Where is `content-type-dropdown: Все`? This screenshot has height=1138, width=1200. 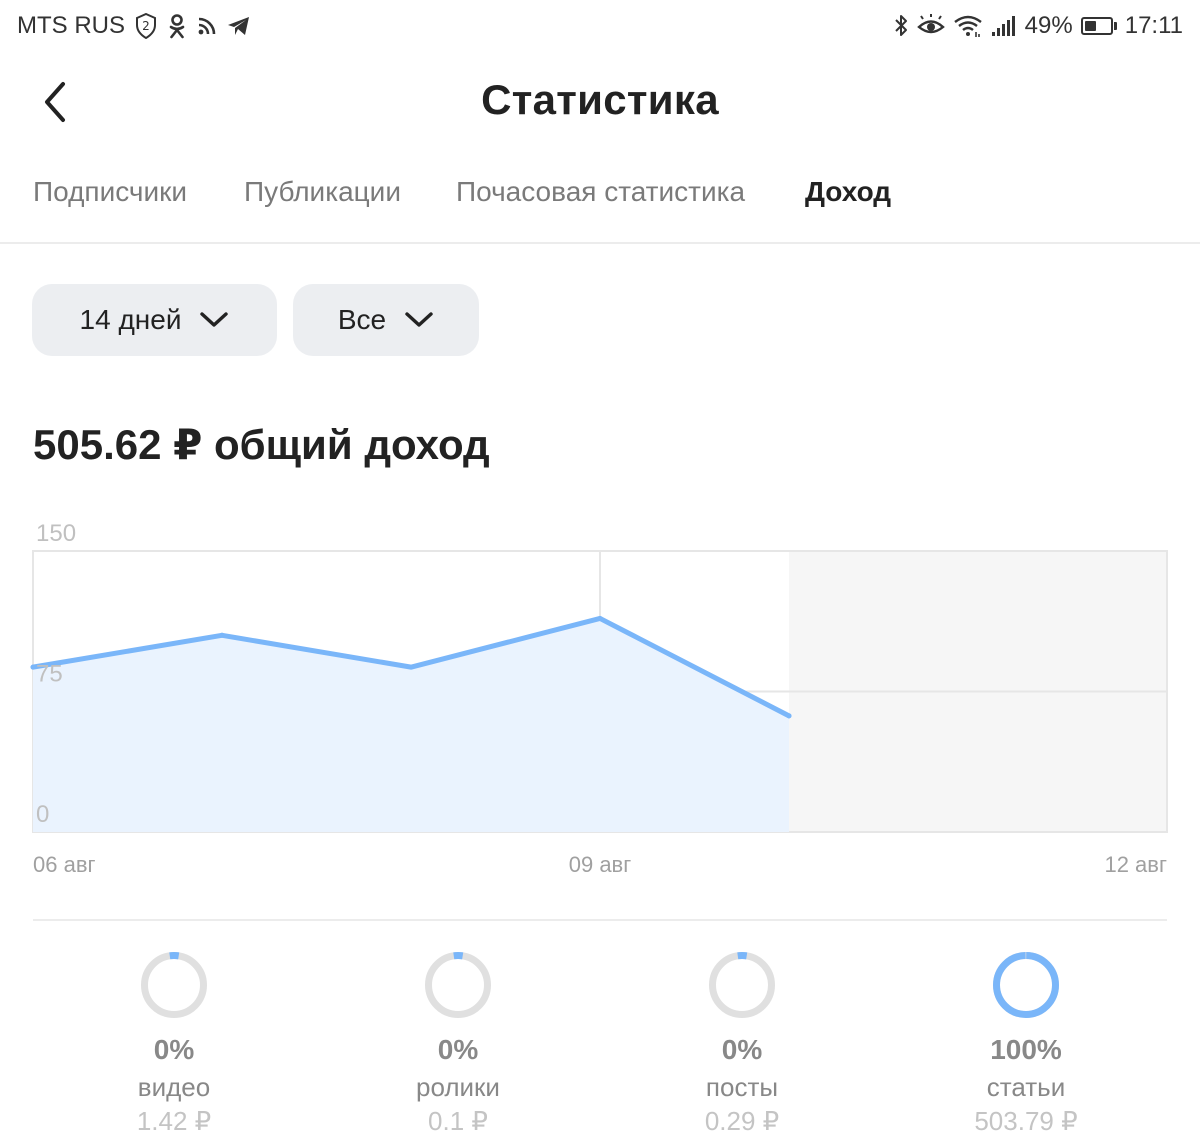
content-type-dropdown: Все is located at coordinates (386, 320).